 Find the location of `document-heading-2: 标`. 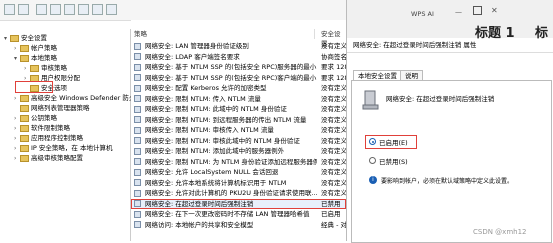

document-heading-2: 标 is located at coordinates (542, 33).